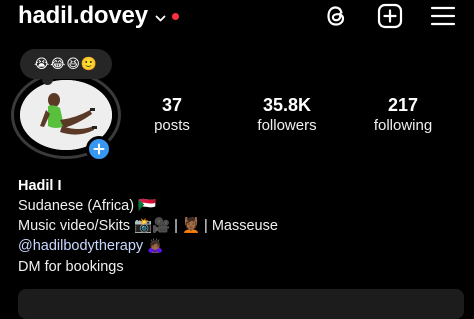 This screenshot has height=319, width=474. What do you see at coordinates (172, 125) in the screenshot?
I see `stat-label: posts` at bounding box center [172, 125].